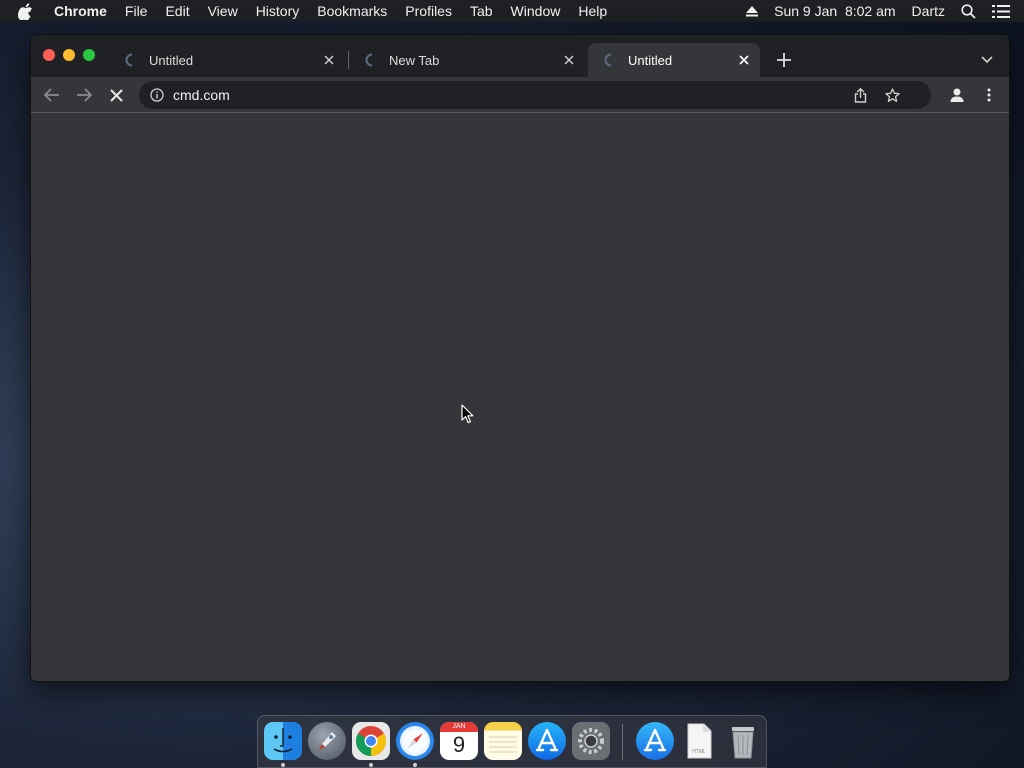 Image resolution: width=1024 pixels, height=768 pixels. I want to click on app-store-icon, so click(547, 741).